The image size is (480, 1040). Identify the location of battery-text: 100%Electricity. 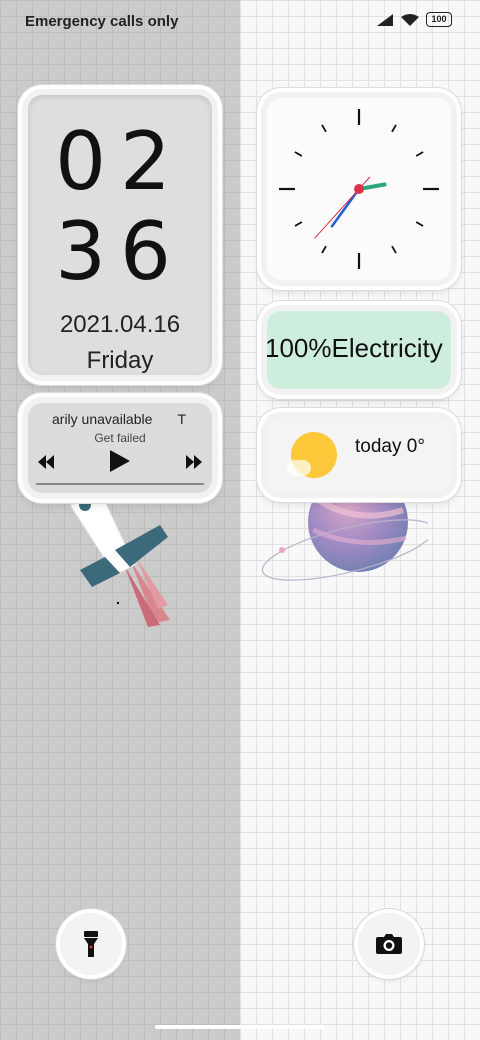
(355, 348).